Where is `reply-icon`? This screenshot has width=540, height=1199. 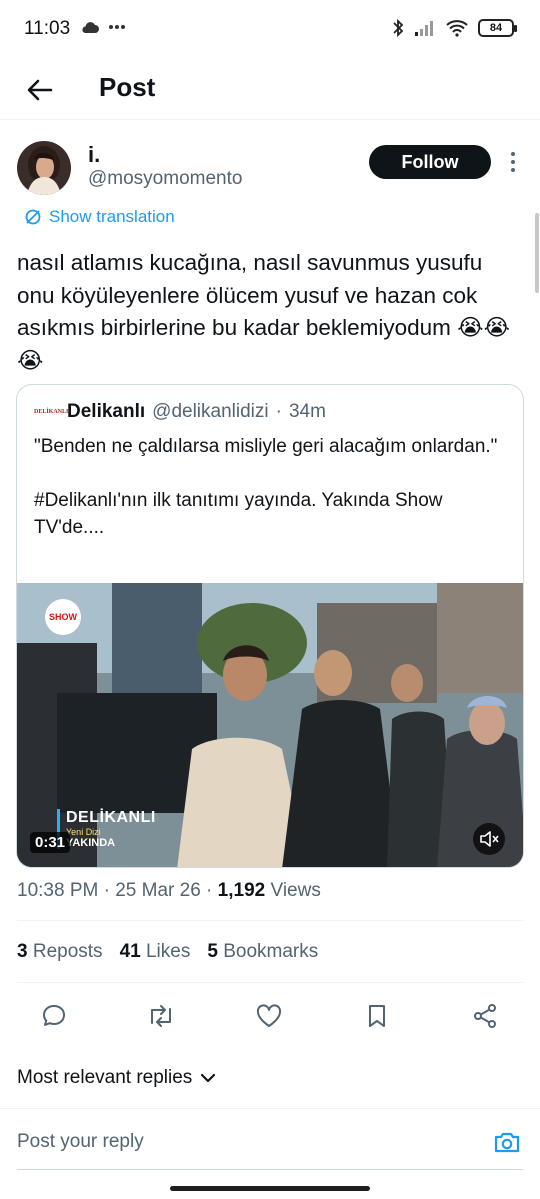 reply-icon is located at coordinates (54, 1015).